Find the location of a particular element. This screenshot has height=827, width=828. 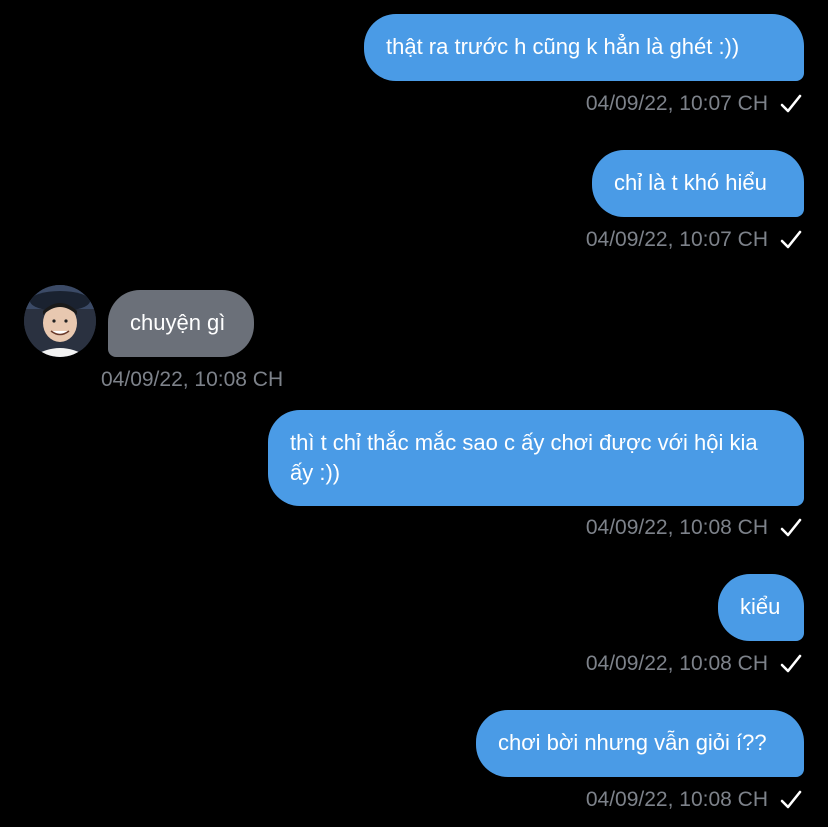

contact-avatar is located at coordinates (60, 321).